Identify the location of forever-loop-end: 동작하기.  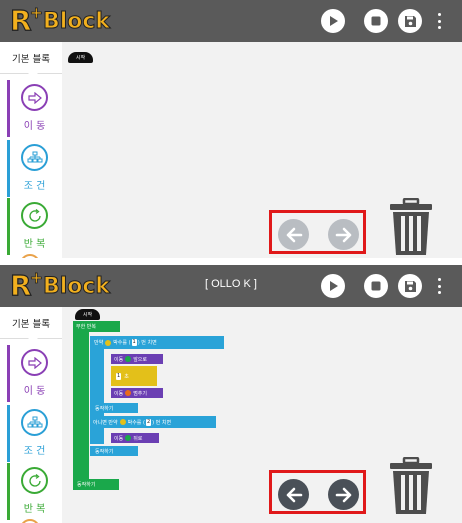
(96, 484).